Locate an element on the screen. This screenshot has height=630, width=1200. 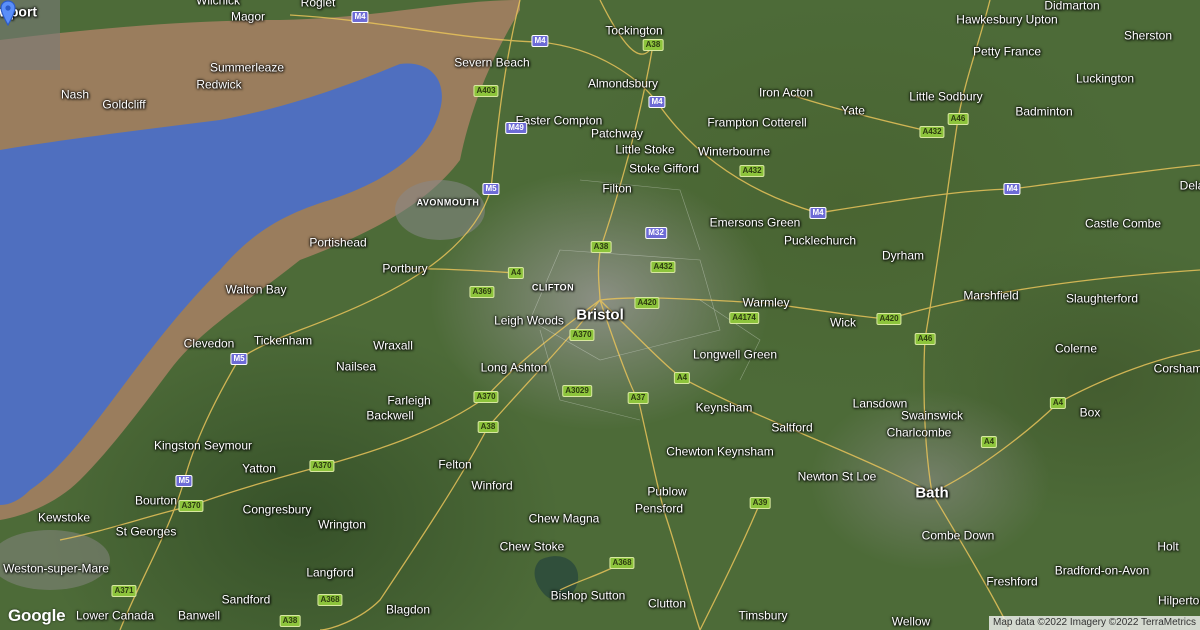
road-shield-a37: A37 is located at coordinates (638, 398).